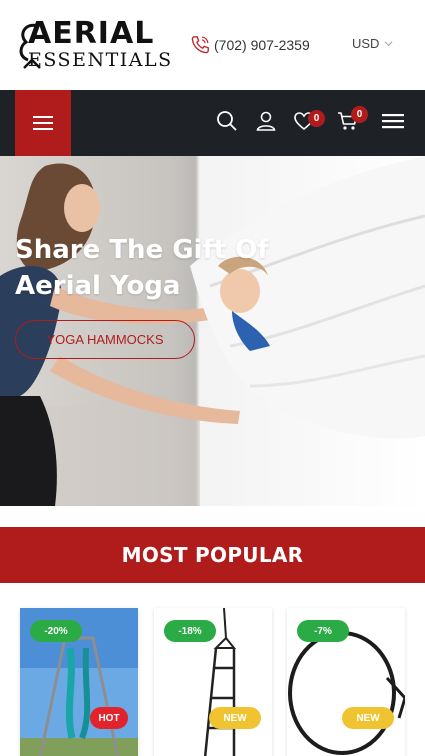 The width and height of the screenshot is (425, 756). I want to click on hot-badge: HOT, so click(109, 718).